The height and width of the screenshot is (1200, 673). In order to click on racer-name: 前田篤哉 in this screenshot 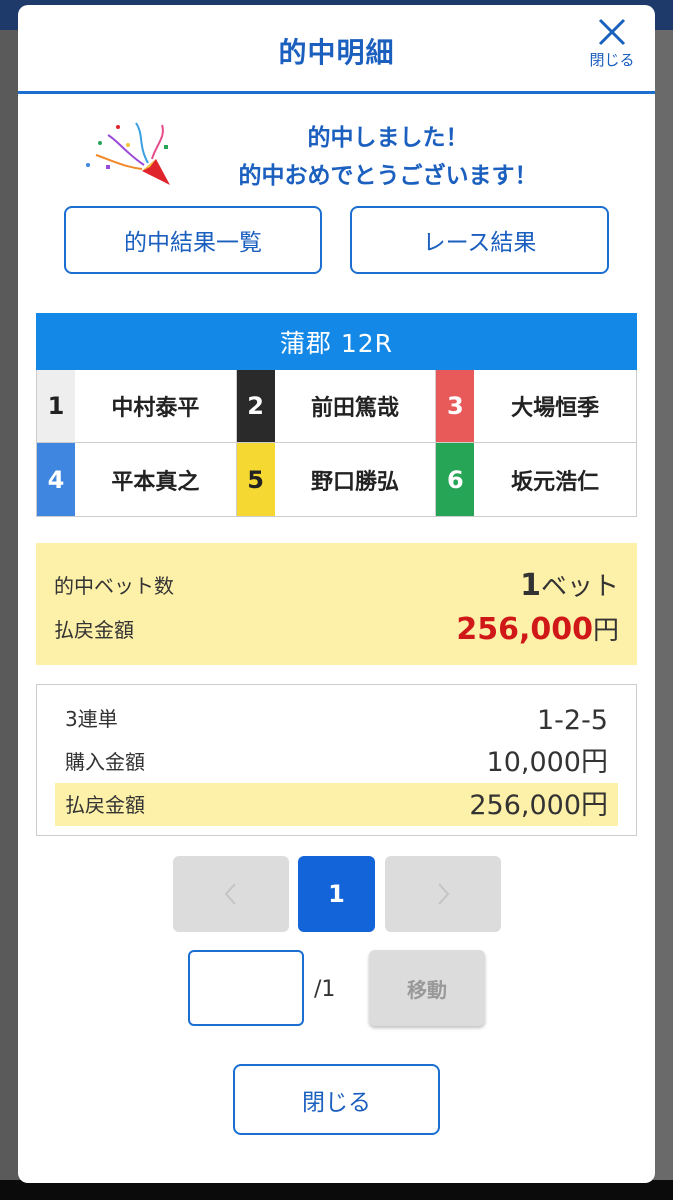, I will do `click(354, 408)`.